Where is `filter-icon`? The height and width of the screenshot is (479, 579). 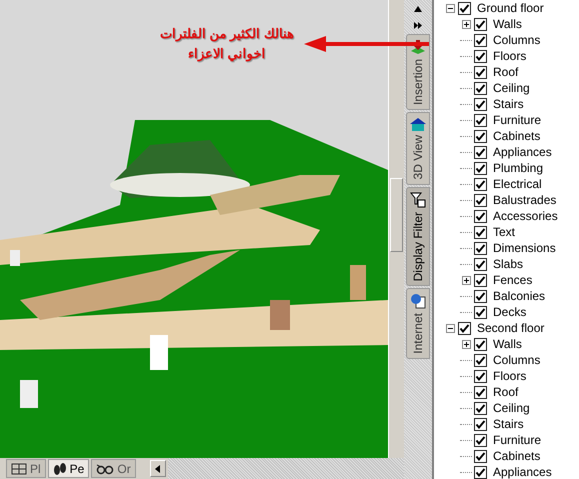
filter-icon is located at coordinates (418, 200).